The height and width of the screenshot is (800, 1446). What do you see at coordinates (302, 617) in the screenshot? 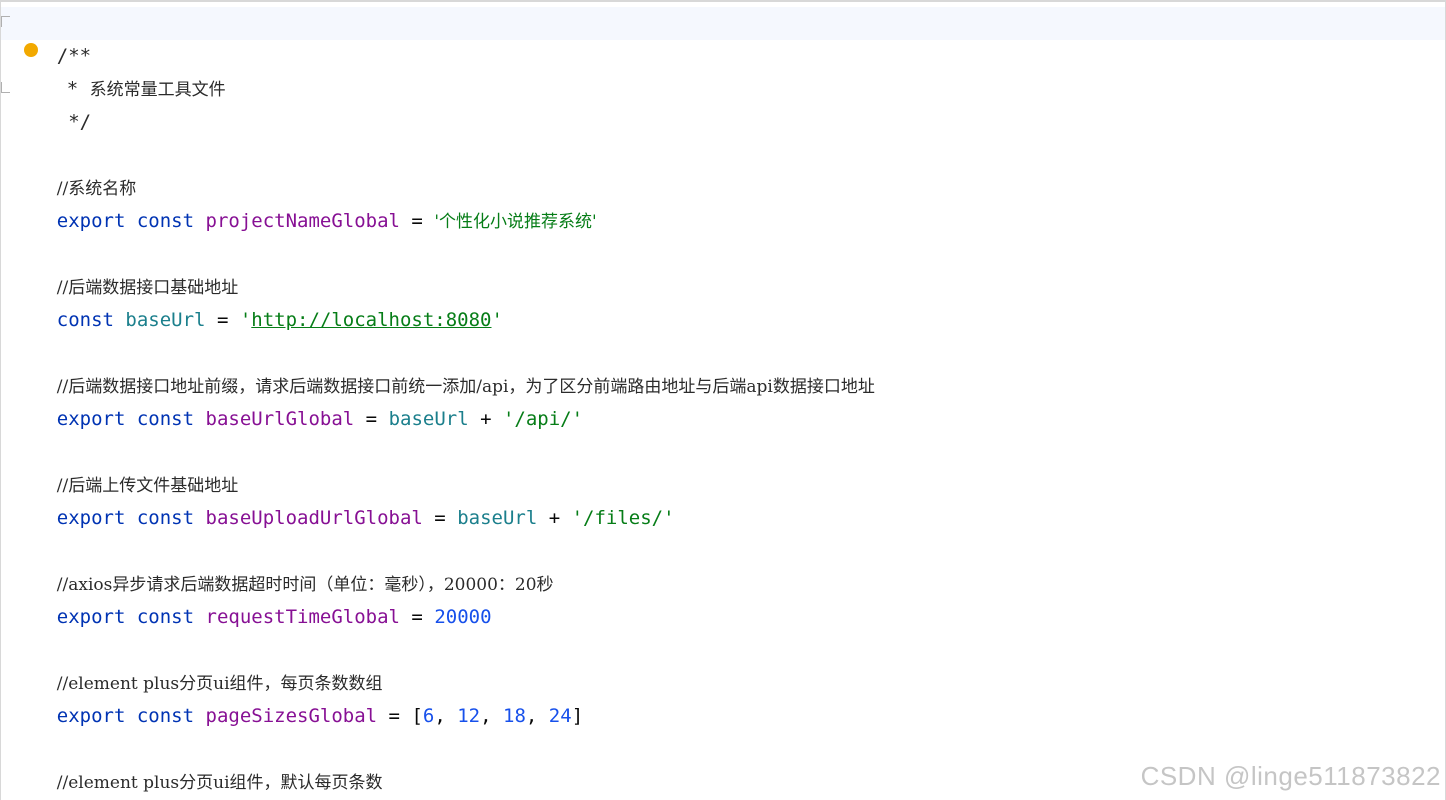
I see `identifier: requestTimeGlobal` at bounding box center [302, 617].